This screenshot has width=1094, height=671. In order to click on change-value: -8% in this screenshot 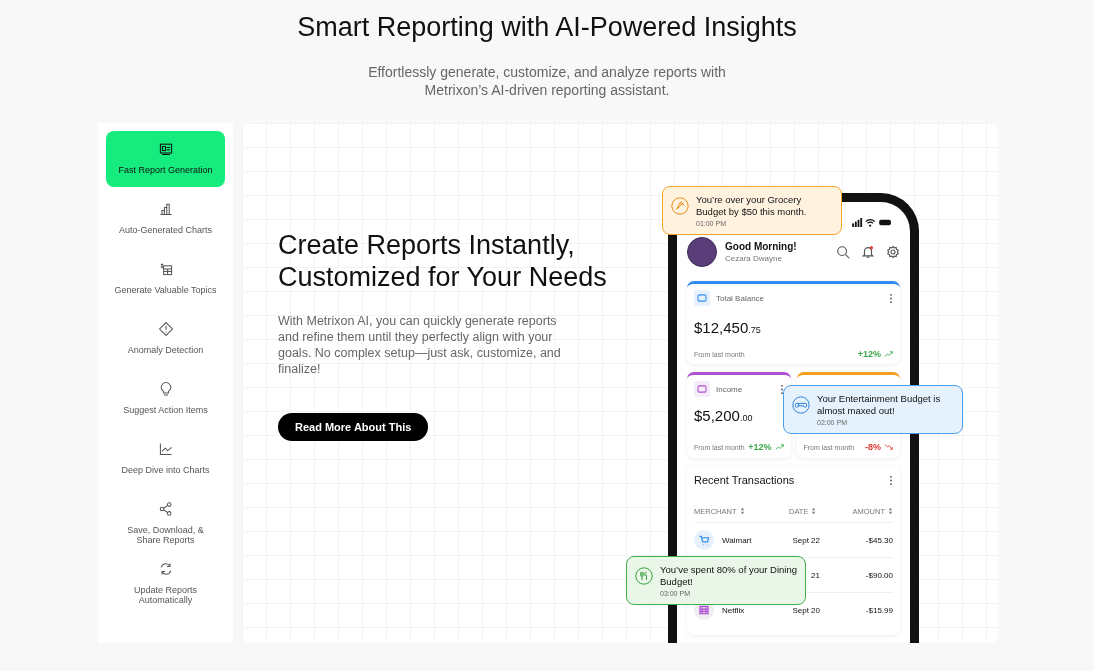, I will do `click(873, 447)`.